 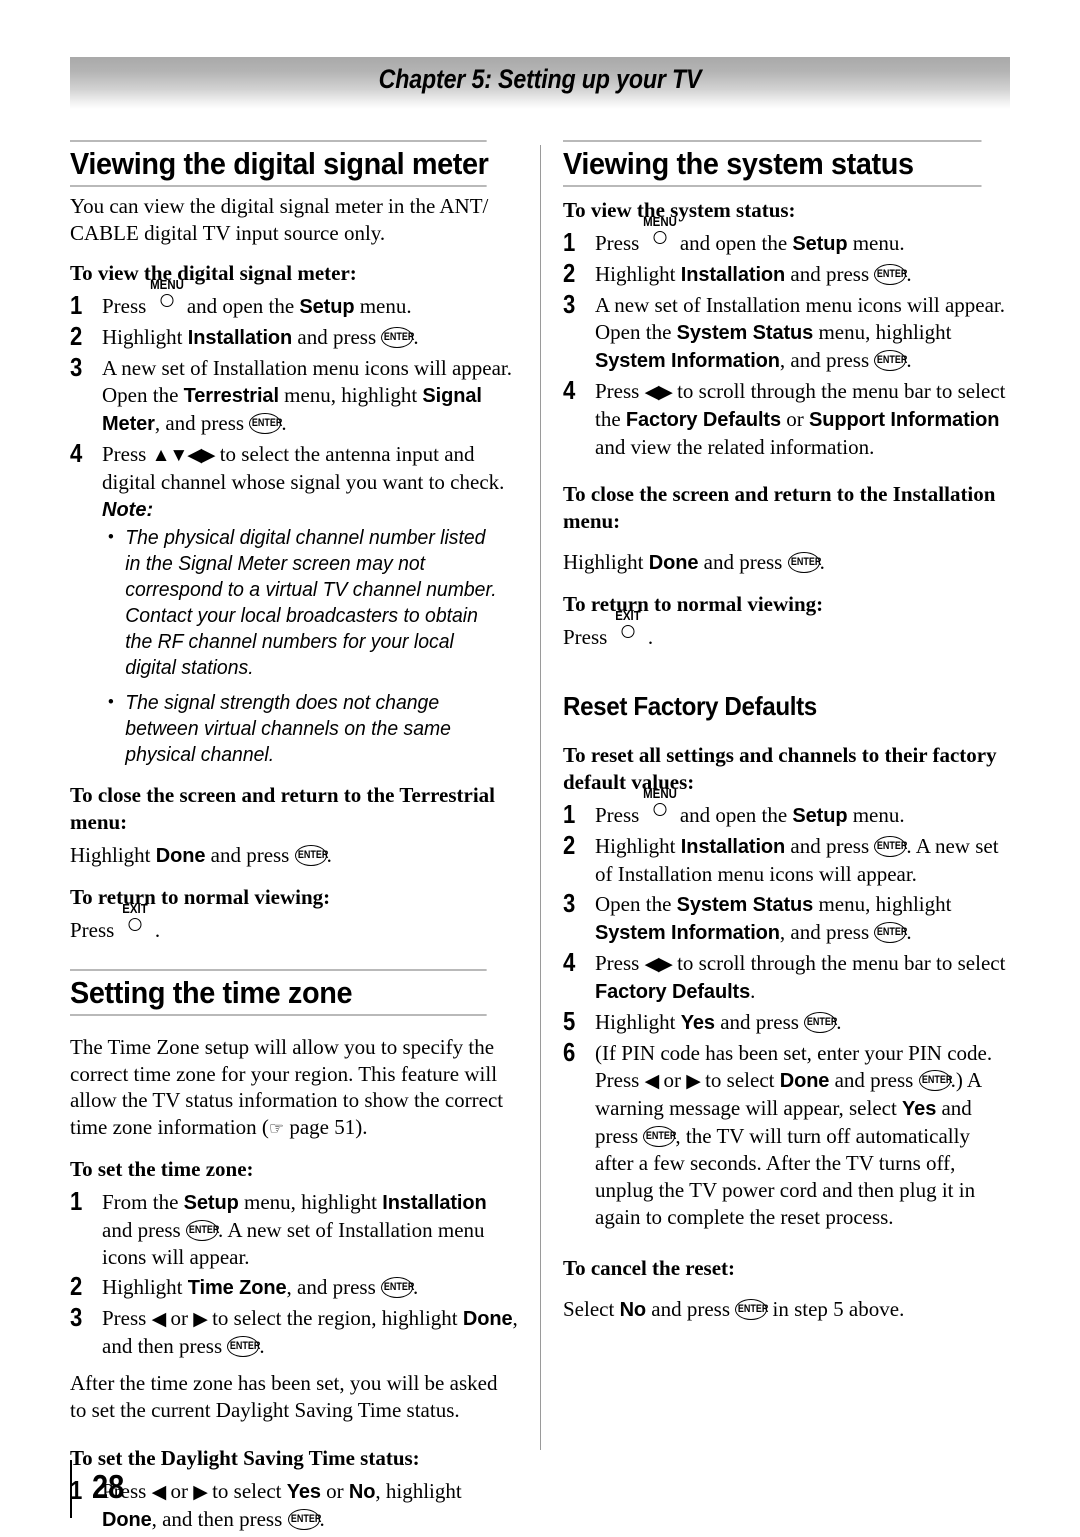 I want to click on text-part: page 51)., so click(x=326, y=1126).